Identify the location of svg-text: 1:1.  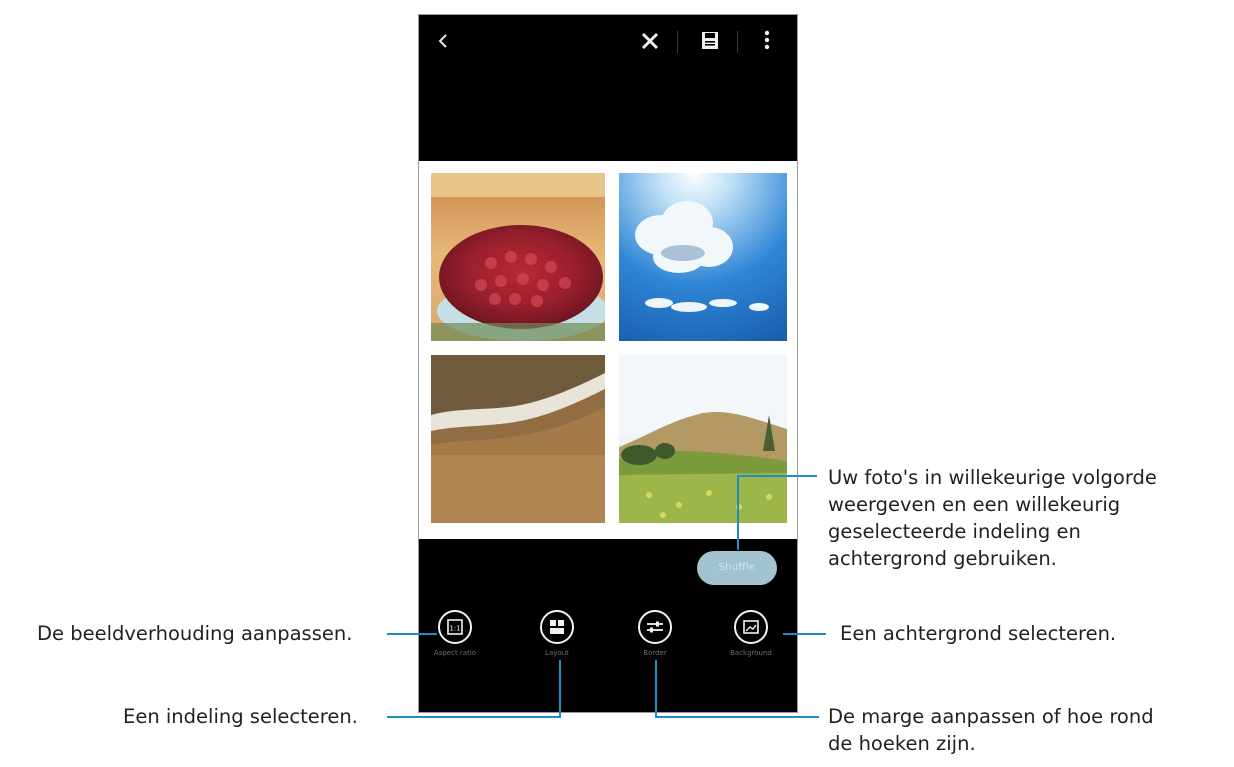
(454, 629).